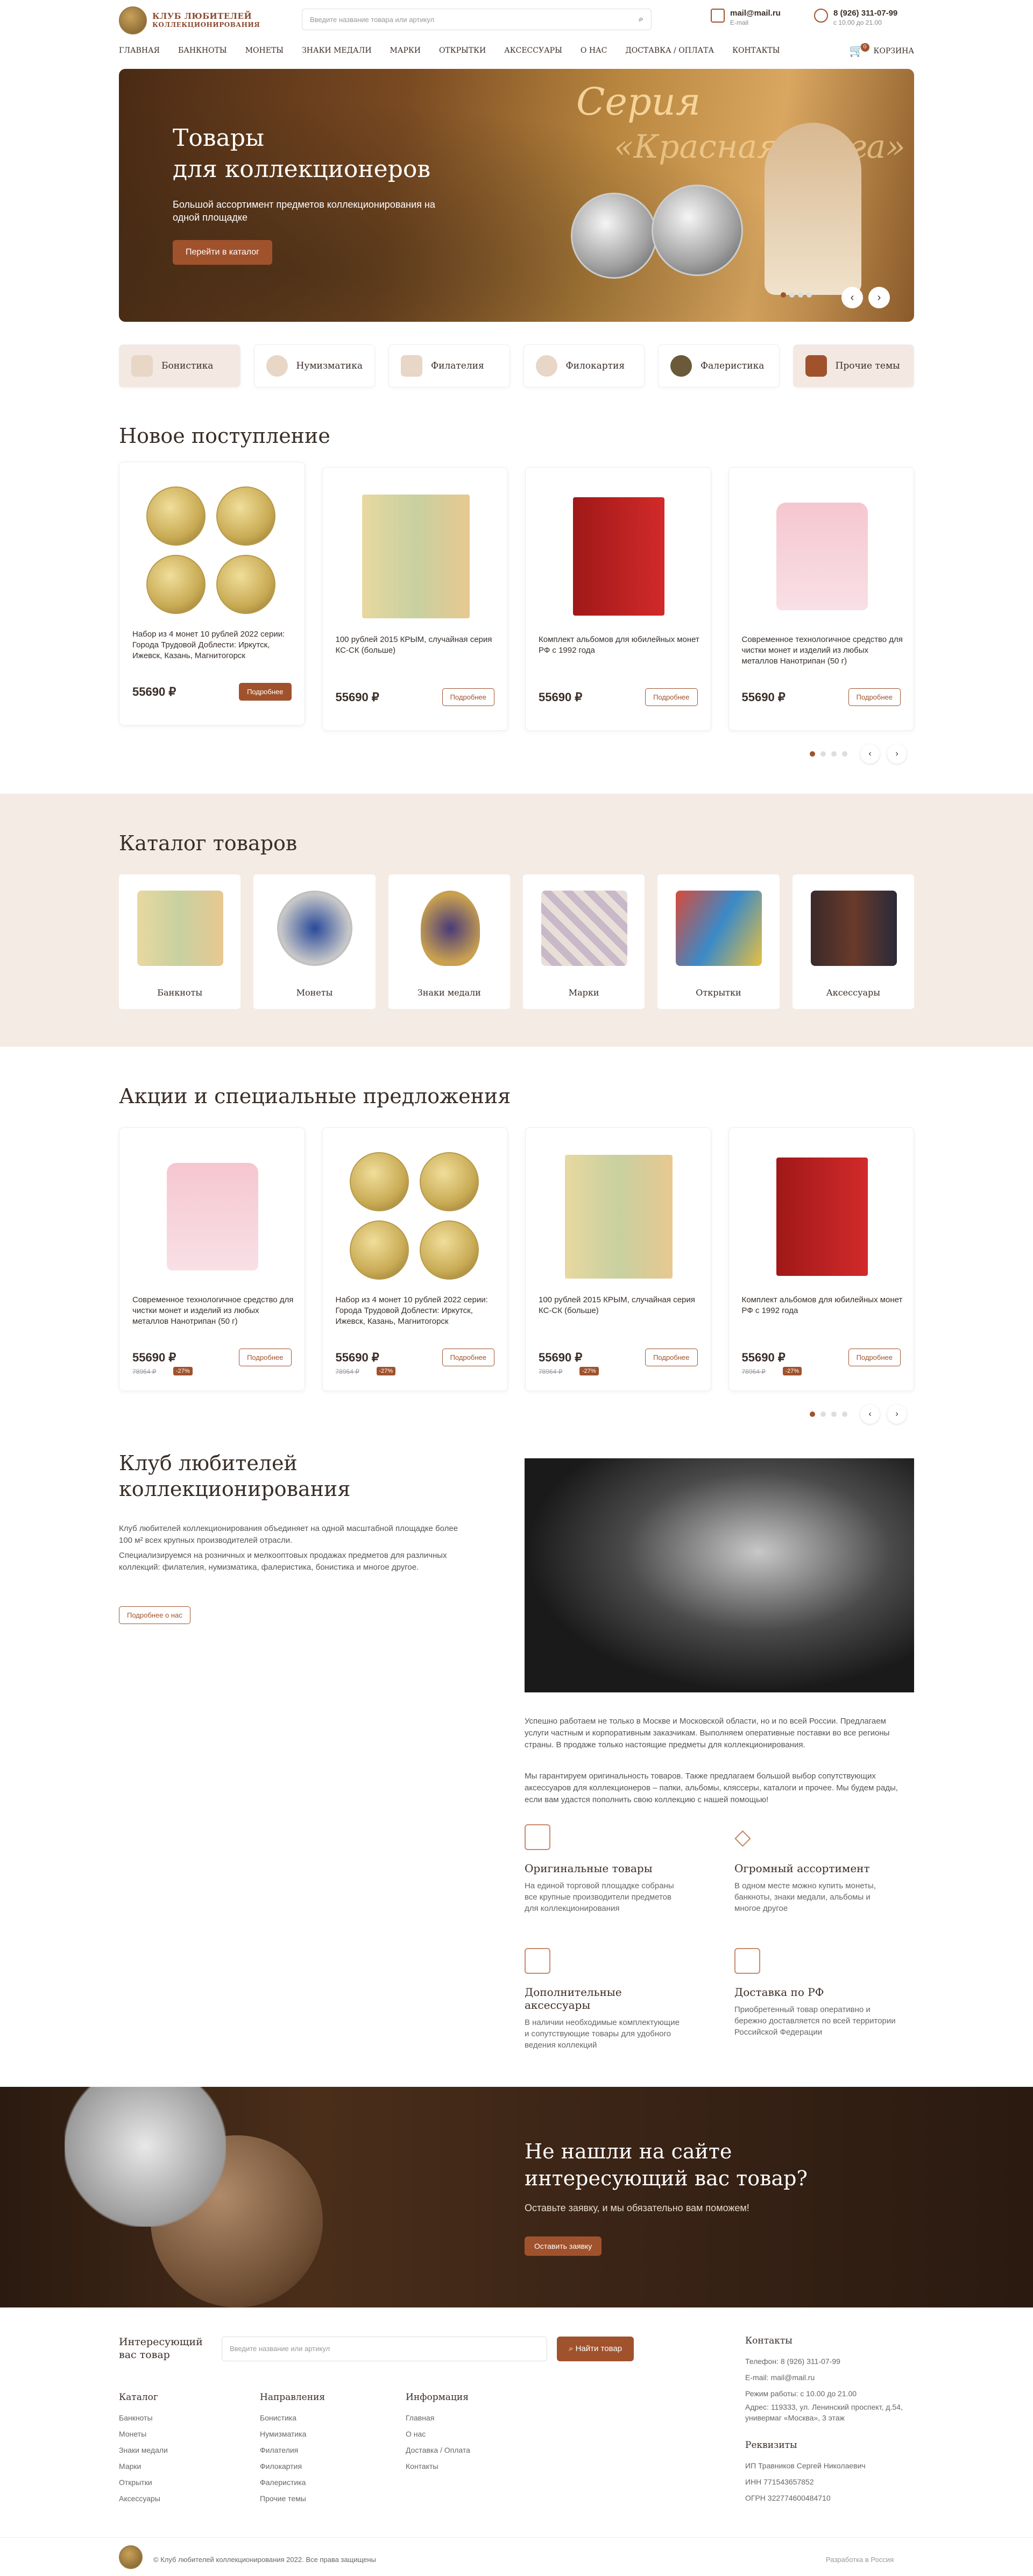  I want to click on footer-link: Открытки, so click(143, 2482).